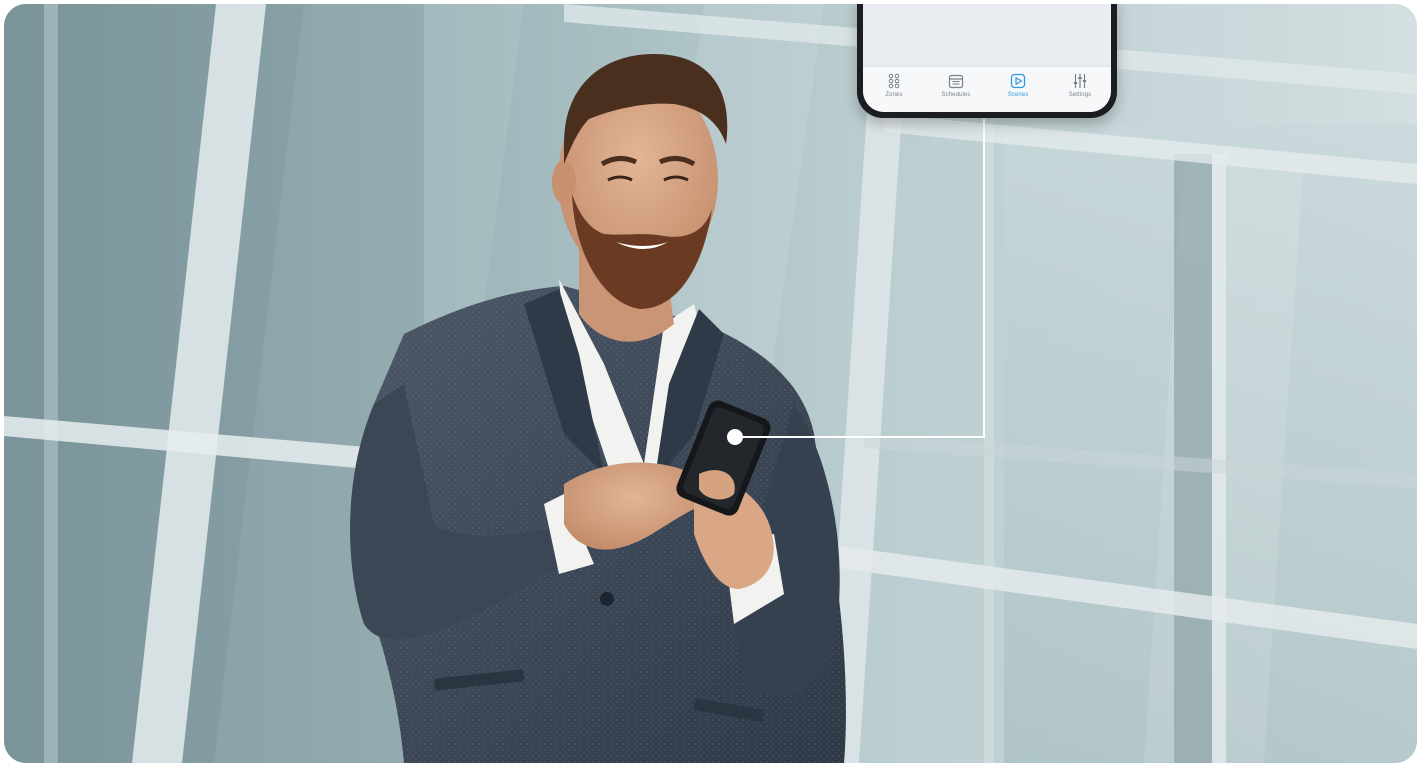  Describe the element at coordinates (987, 58) in the screenshot. I see `phone-screen: Zones Schedules Scenes Settings` at that location.